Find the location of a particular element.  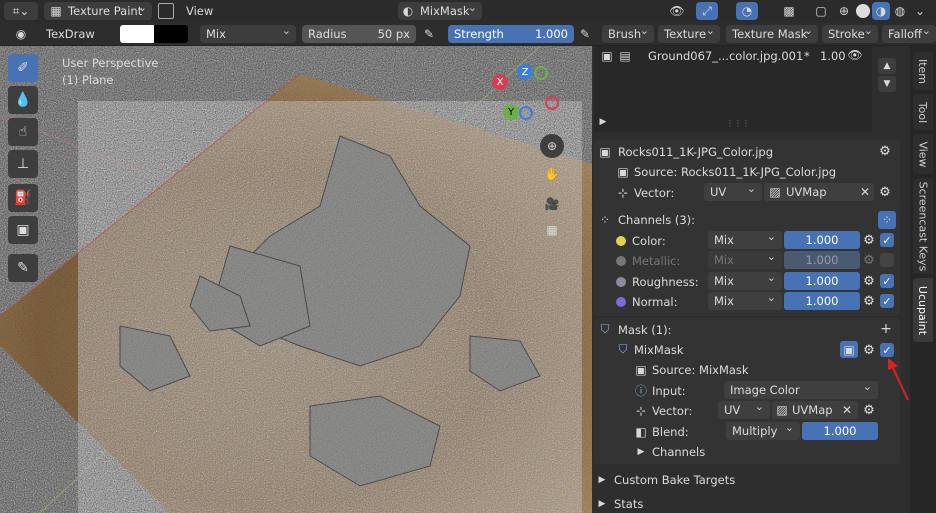

xray-icon: ▩ is located at coordinates (789, 11).